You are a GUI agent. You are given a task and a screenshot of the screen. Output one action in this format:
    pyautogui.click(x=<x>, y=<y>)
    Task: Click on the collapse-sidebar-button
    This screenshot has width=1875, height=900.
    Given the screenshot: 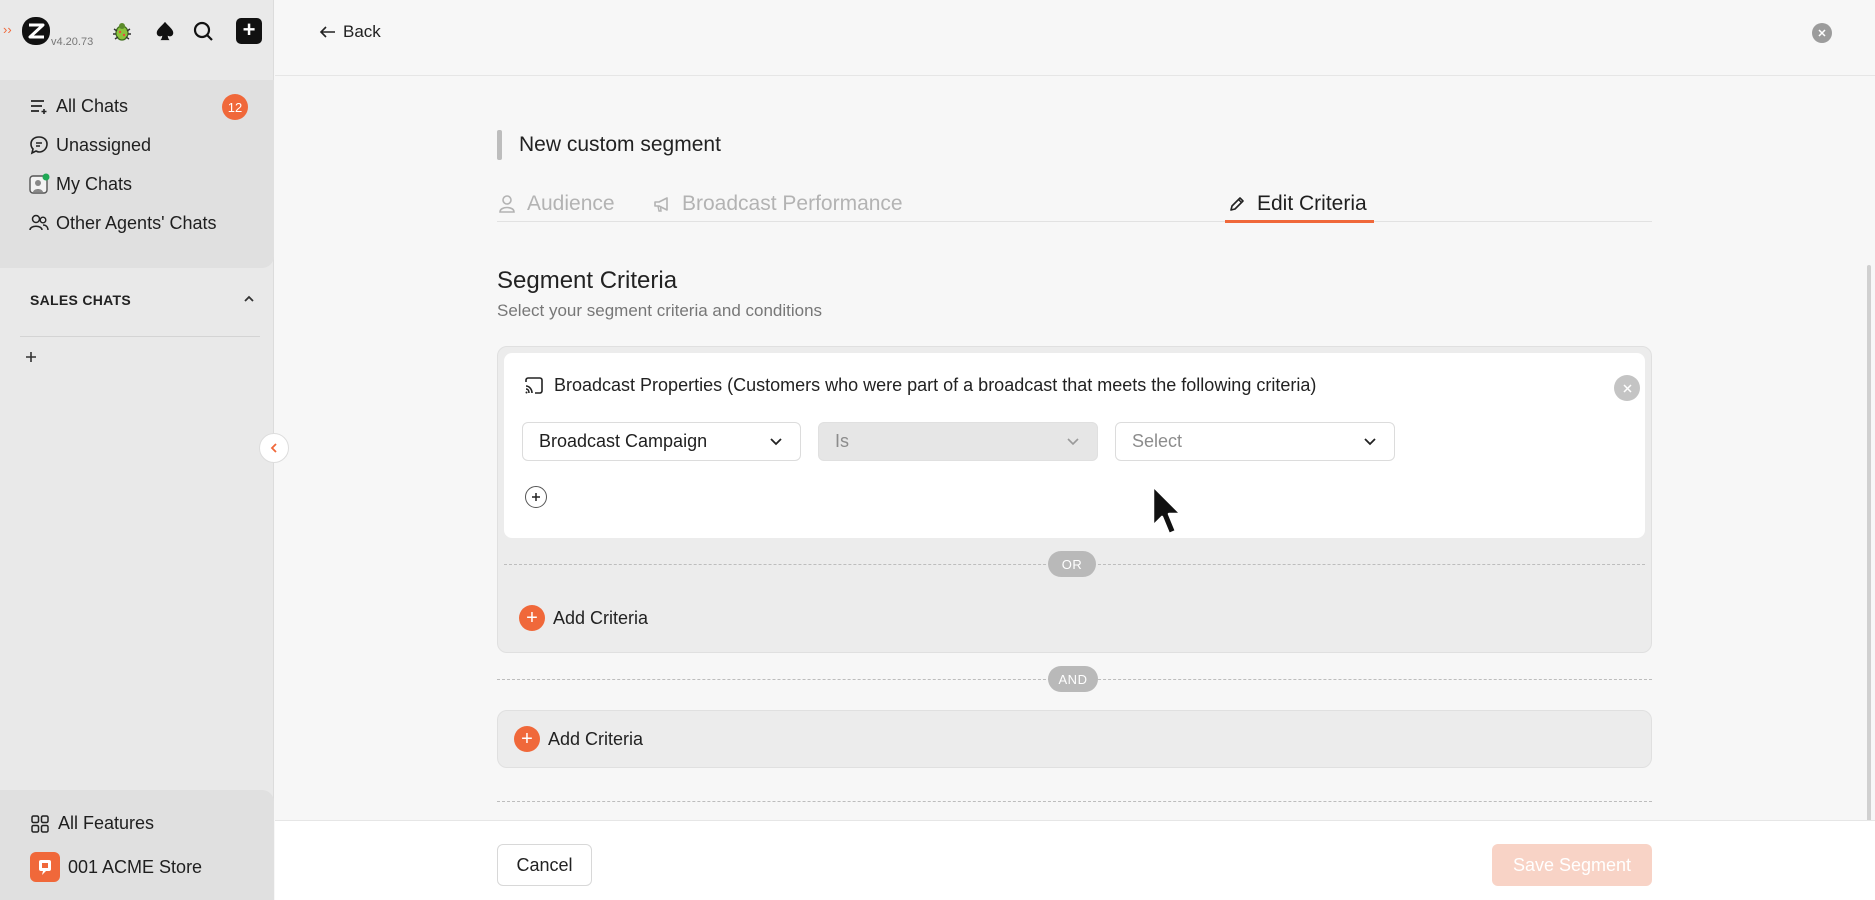 What is the action you would take?
    pyautogui.click(x=274, y=448)
    